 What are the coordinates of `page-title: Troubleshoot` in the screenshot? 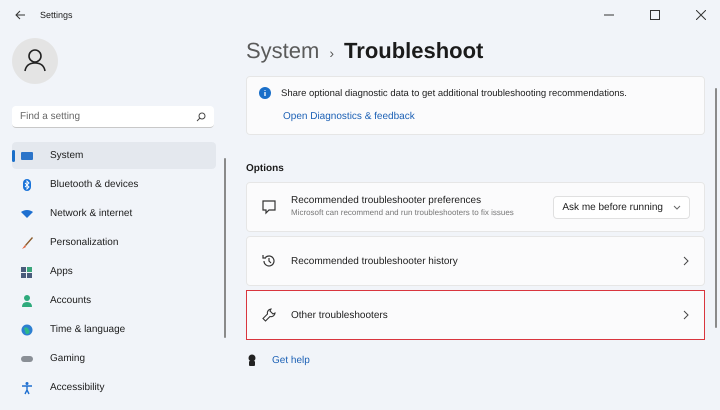 It's located at (414, 51).